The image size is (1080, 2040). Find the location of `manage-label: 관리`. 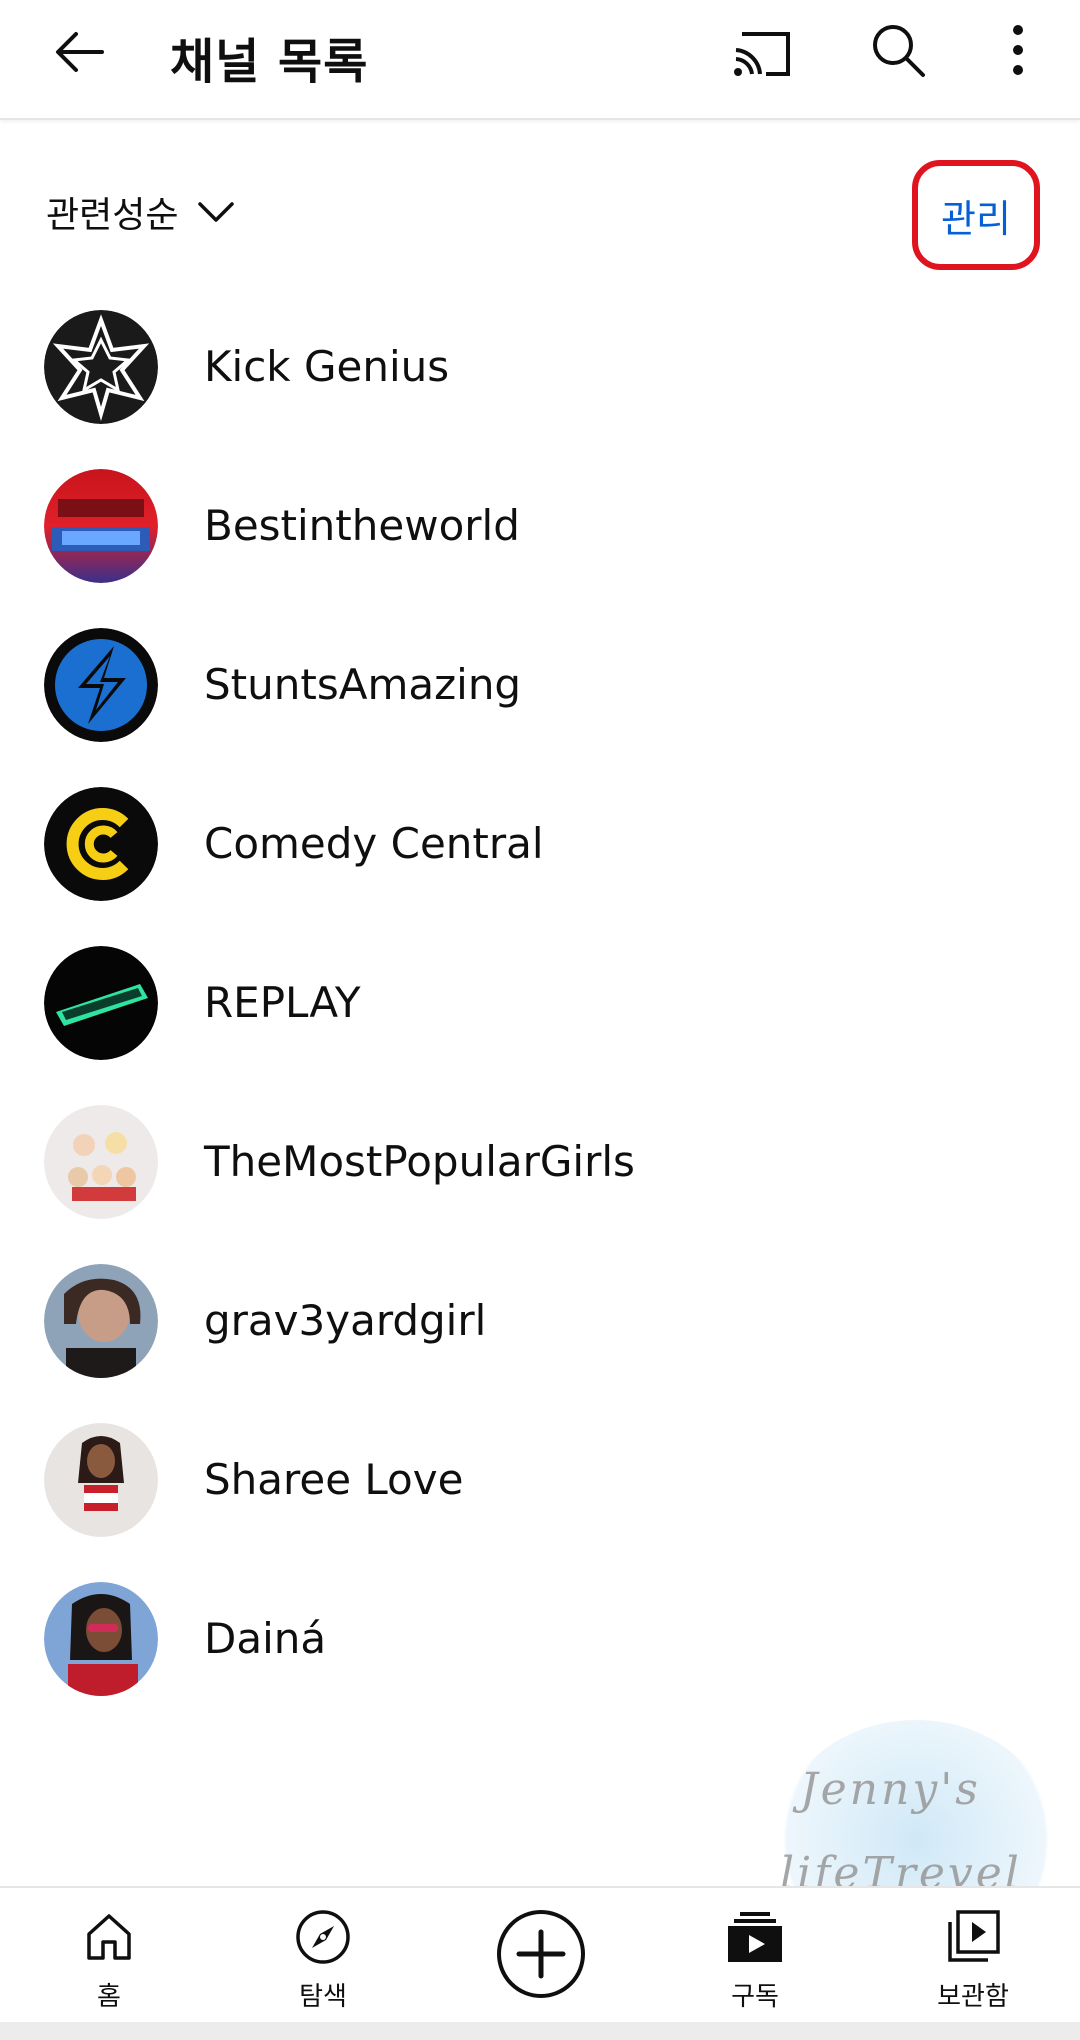

manage-label: 관리 is located at coordinates (976, 218).